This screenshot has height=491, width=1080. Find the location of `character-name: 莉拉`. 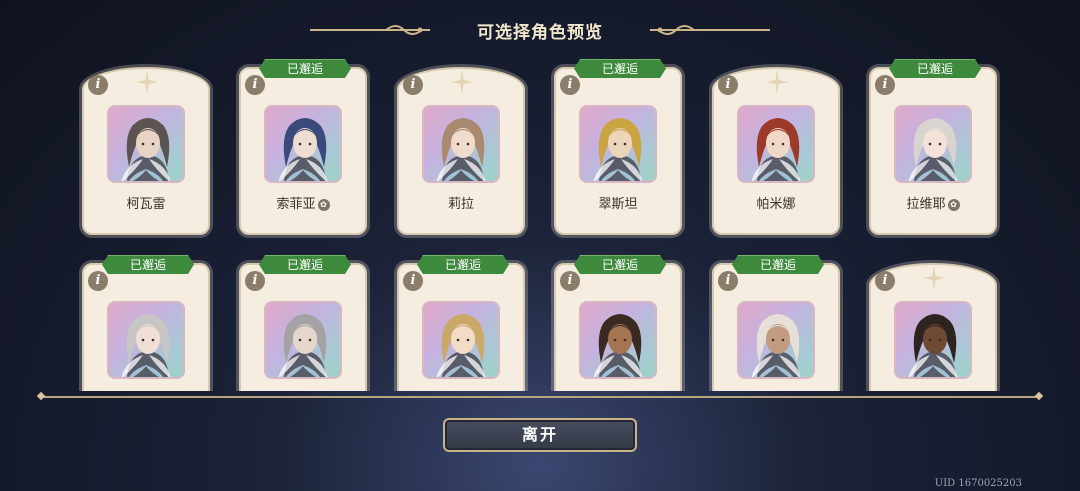

character-name: 莉拉 is located at coordinates (461, 202).